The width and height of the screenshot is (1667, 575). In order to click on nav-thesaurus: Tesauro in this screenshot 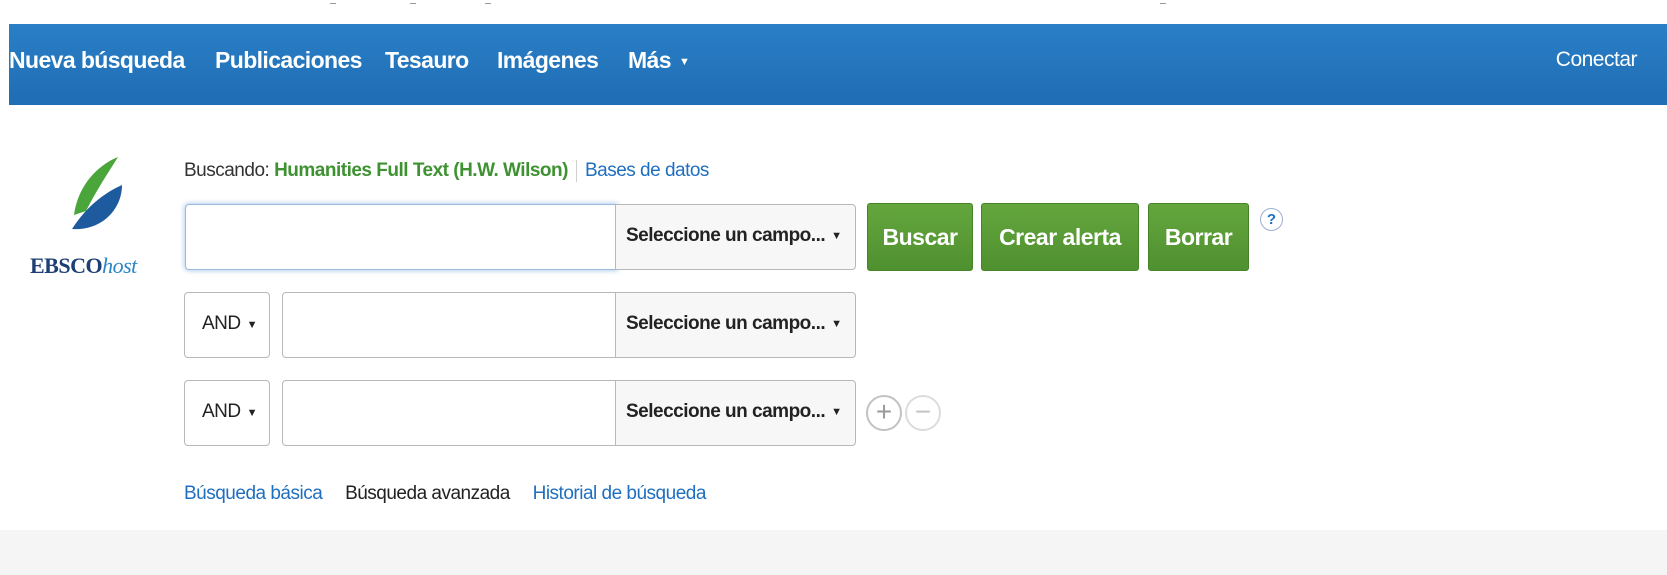, I will do `click(427, 60)`.